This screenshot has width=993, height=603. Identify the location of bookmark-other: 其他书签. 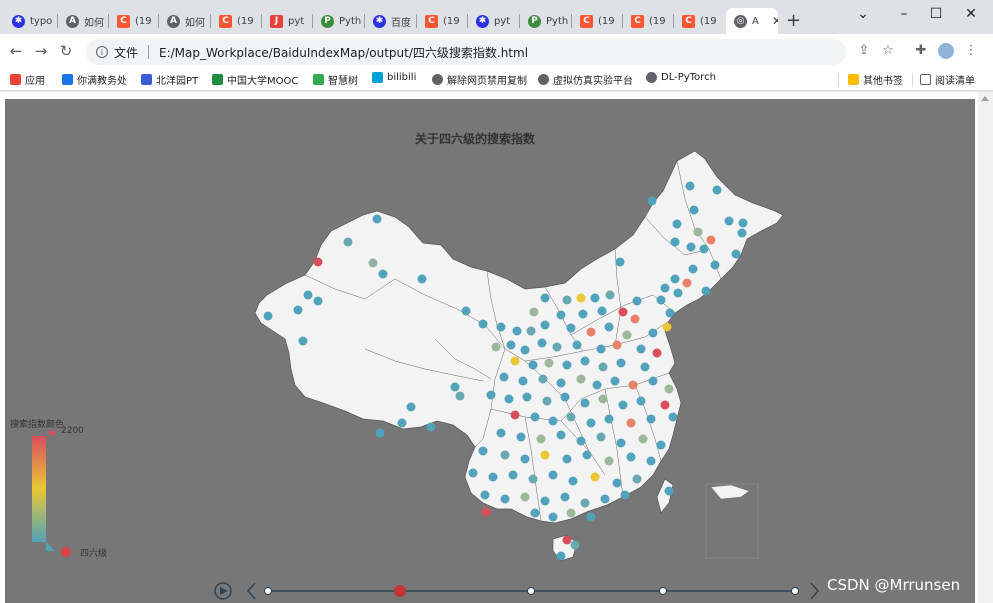
(875, 79).